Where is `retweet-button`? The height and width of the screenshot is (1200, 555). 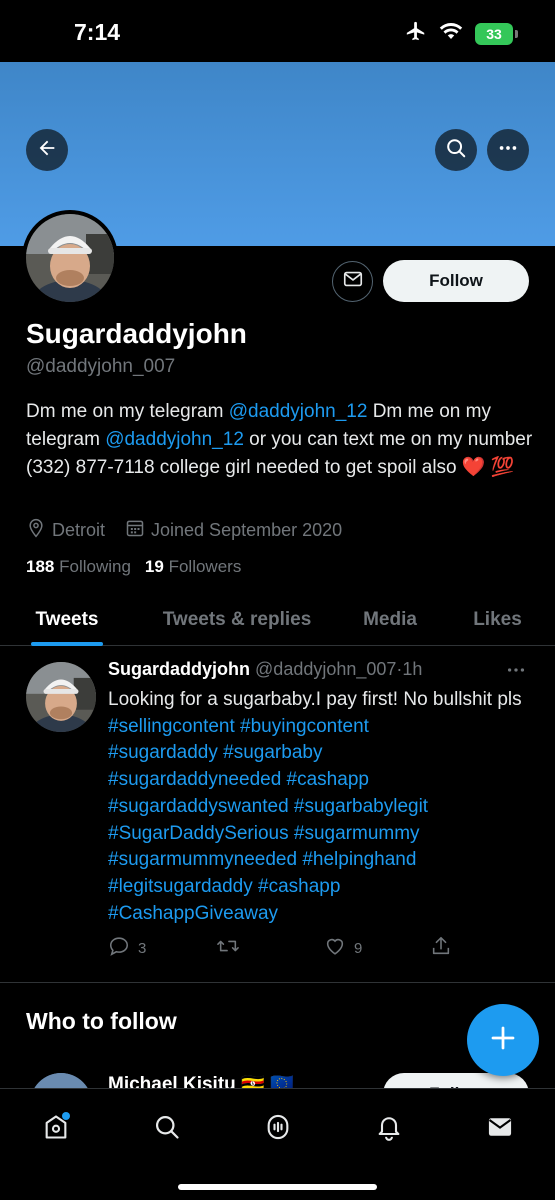
retweet-button is located at coordinates (228, 948).